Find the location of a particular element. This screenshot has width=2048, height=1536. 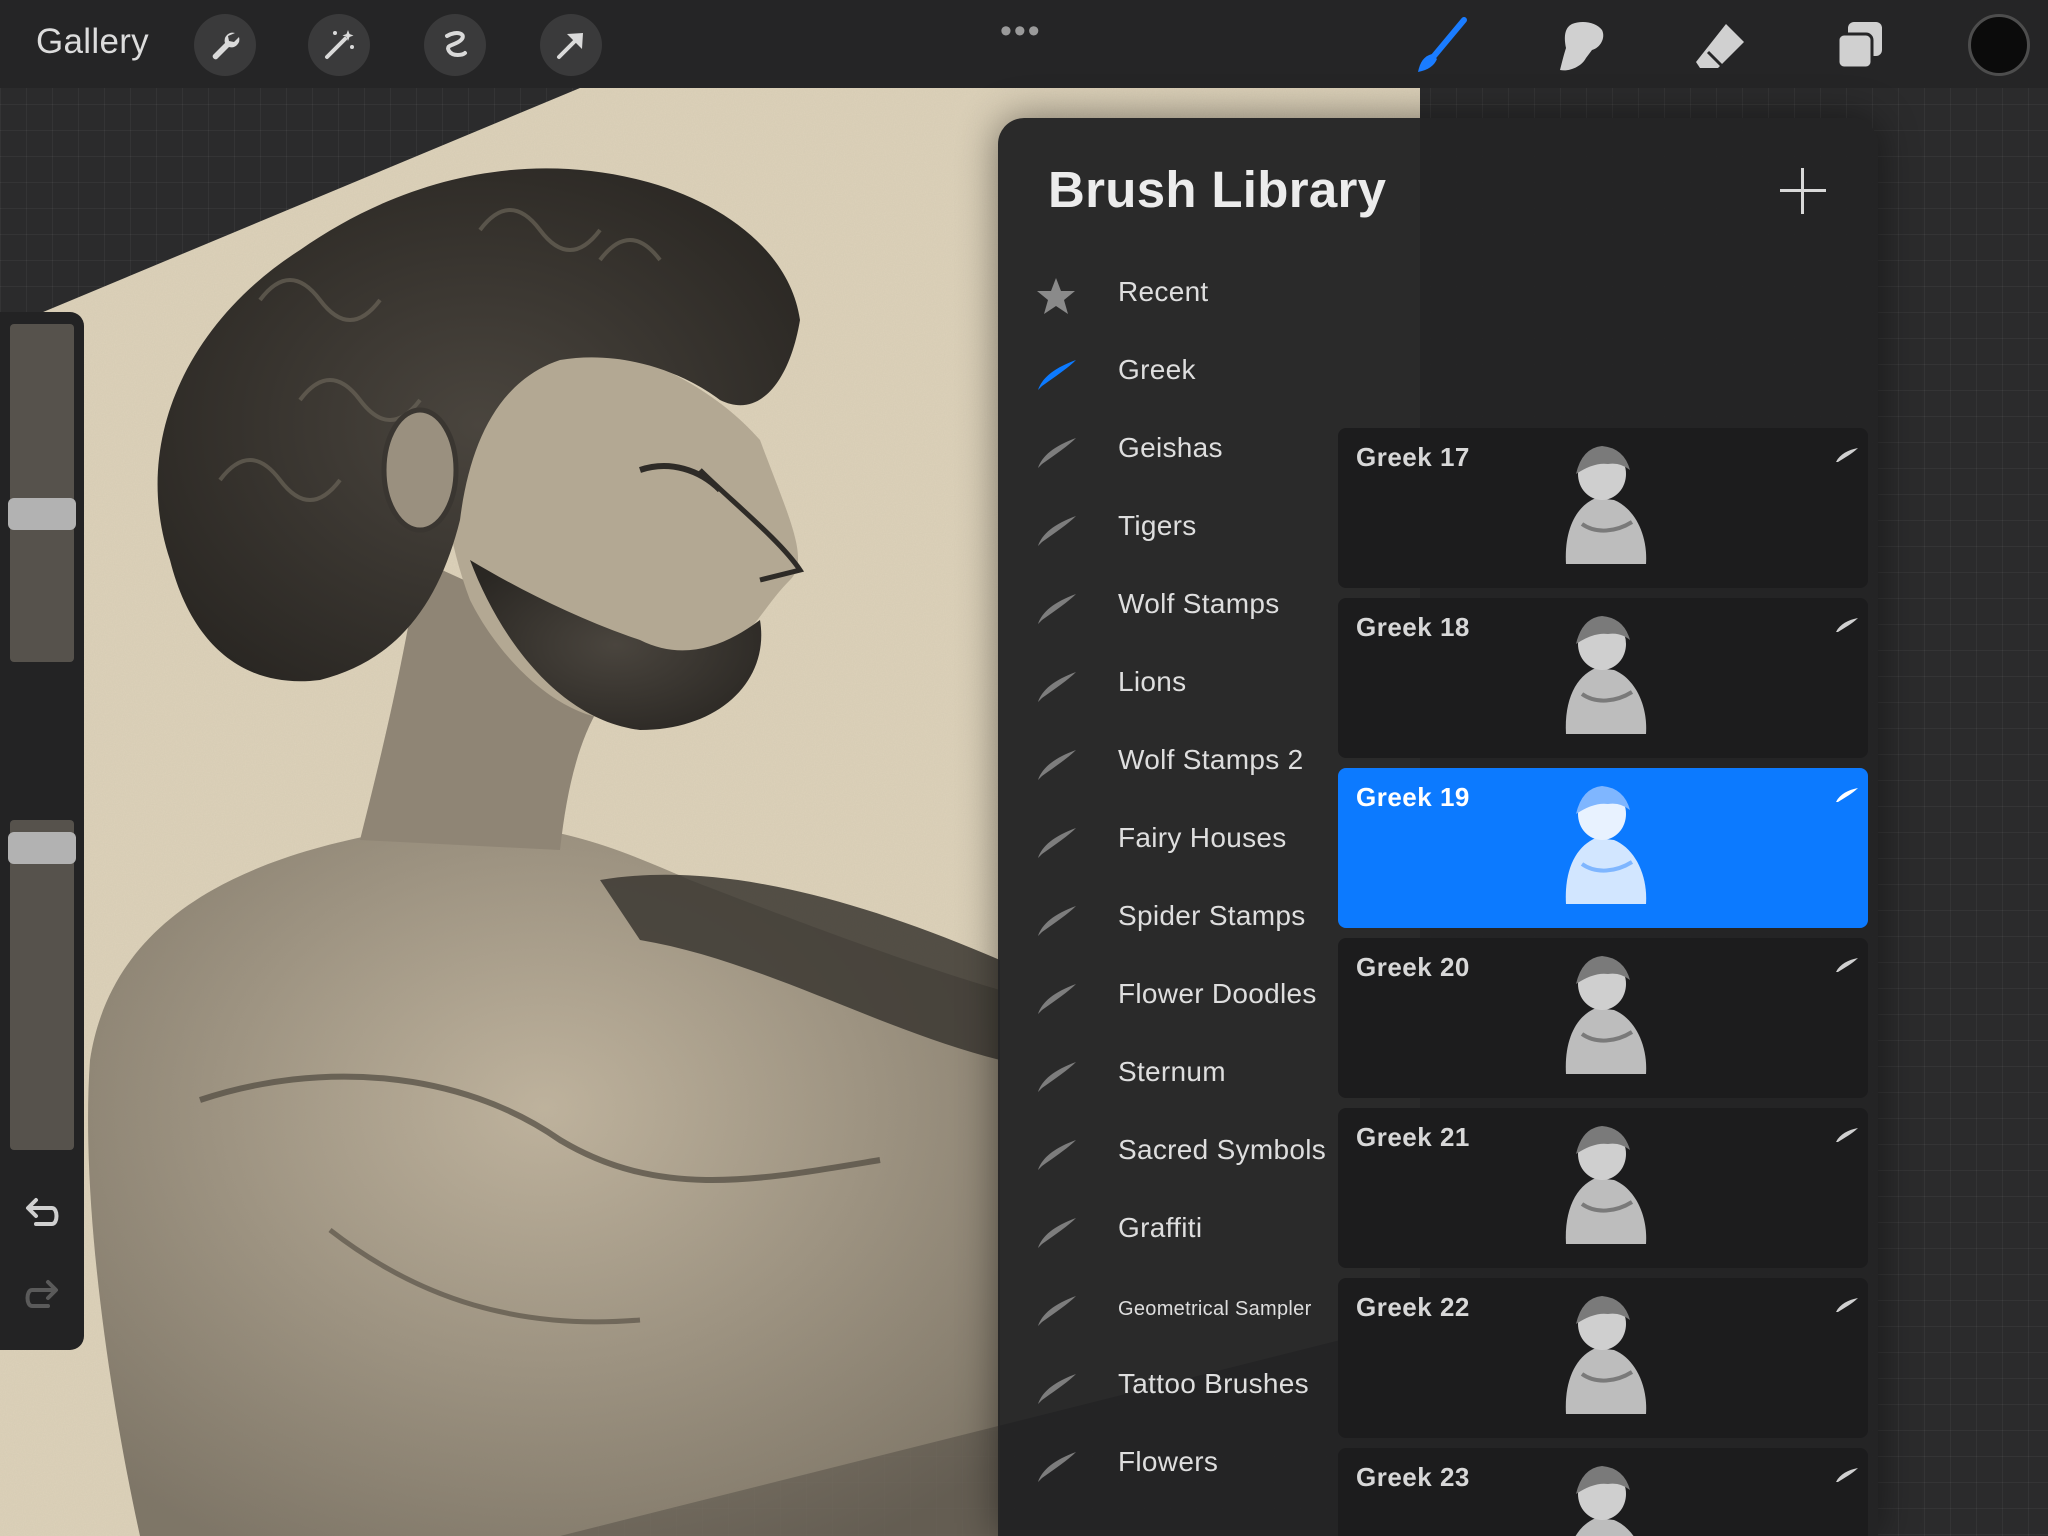

brush-set-label: Wolf Stamps 2 is located at coordinates (1211, 759).